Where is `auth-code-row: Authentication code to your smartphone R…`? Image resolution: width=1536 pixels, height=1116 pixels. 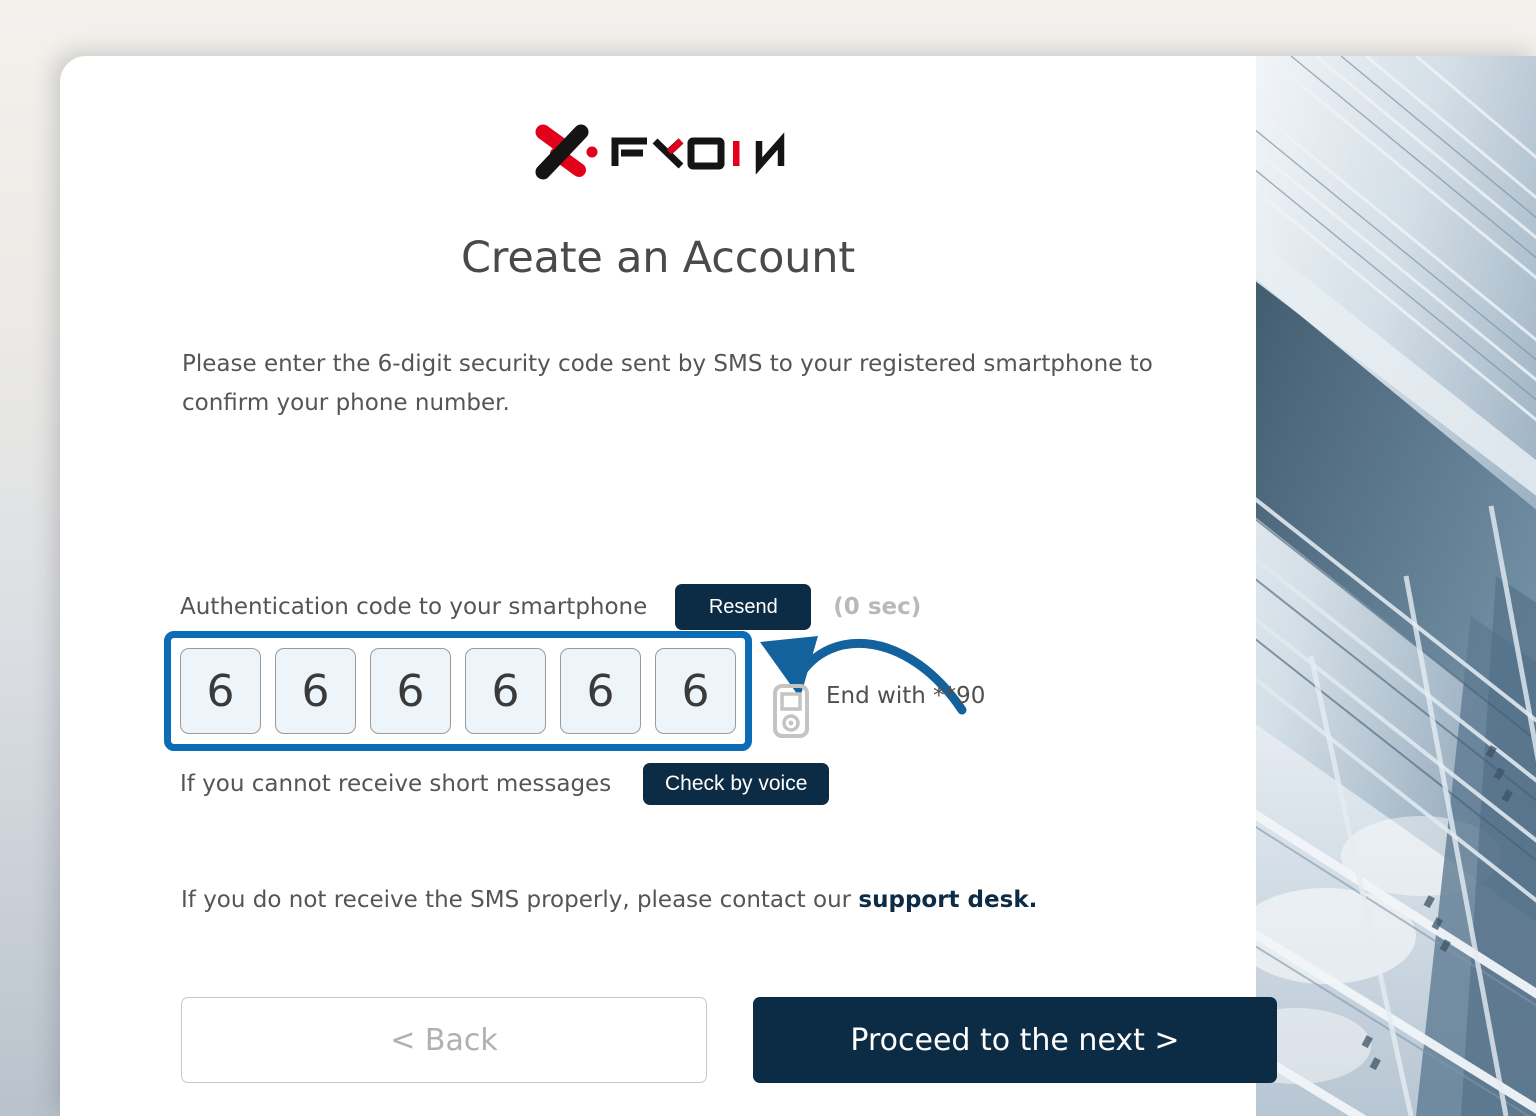 auth-code-row: Authentication code to your smartphone R… is located at coordinates (550, 607).